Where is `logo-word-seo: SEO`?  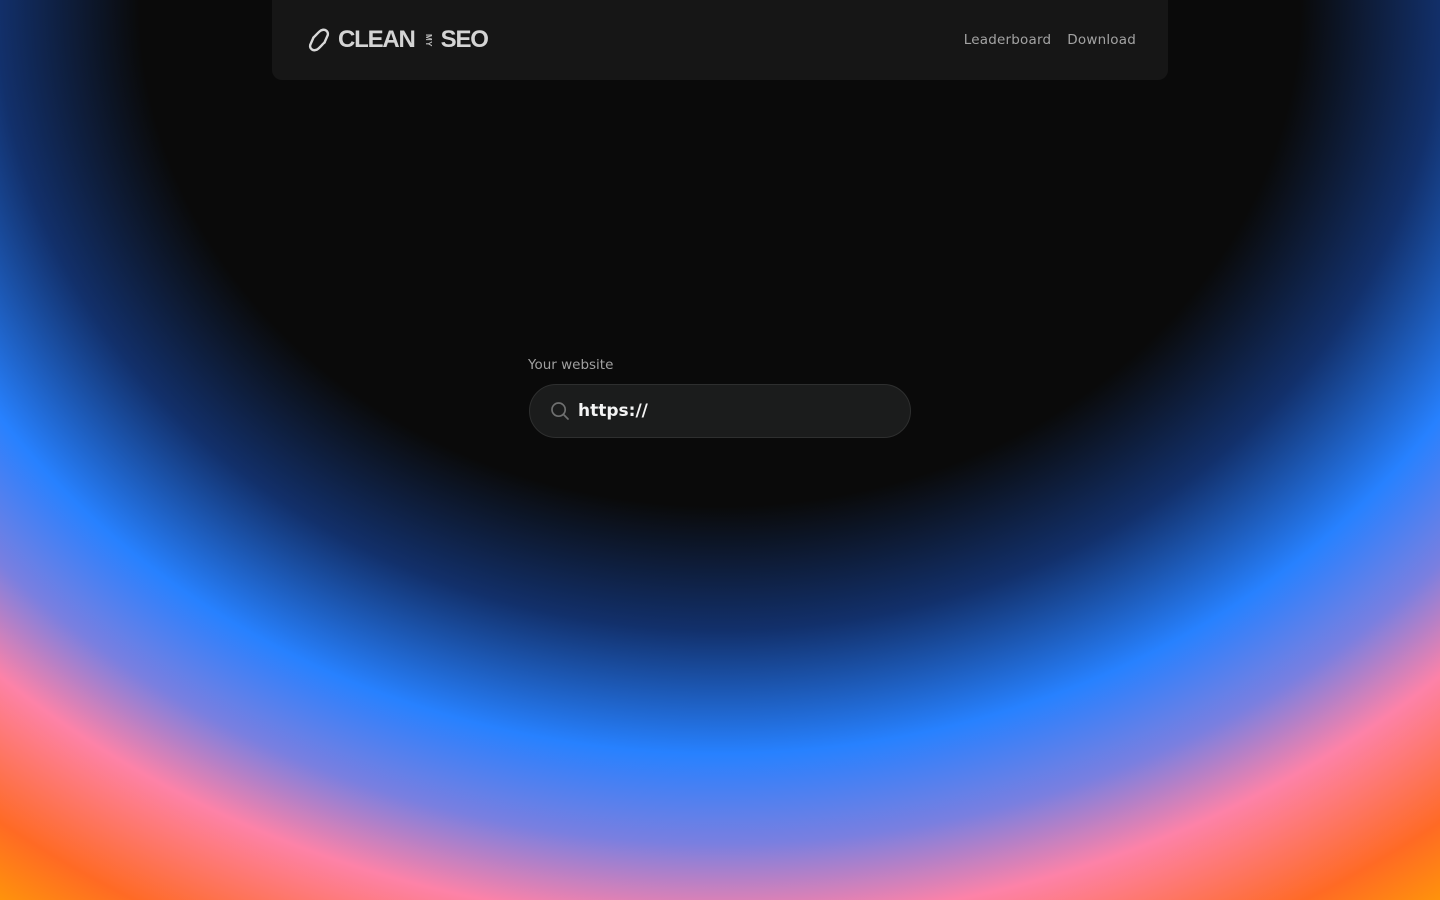
logo-word-seo: SEO is located at coordinates (464, 39).